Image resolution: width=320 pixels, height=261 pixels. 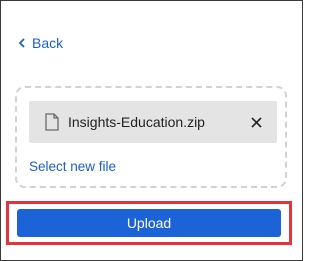 I want to click on close-icon, so click(x=256, y=122).